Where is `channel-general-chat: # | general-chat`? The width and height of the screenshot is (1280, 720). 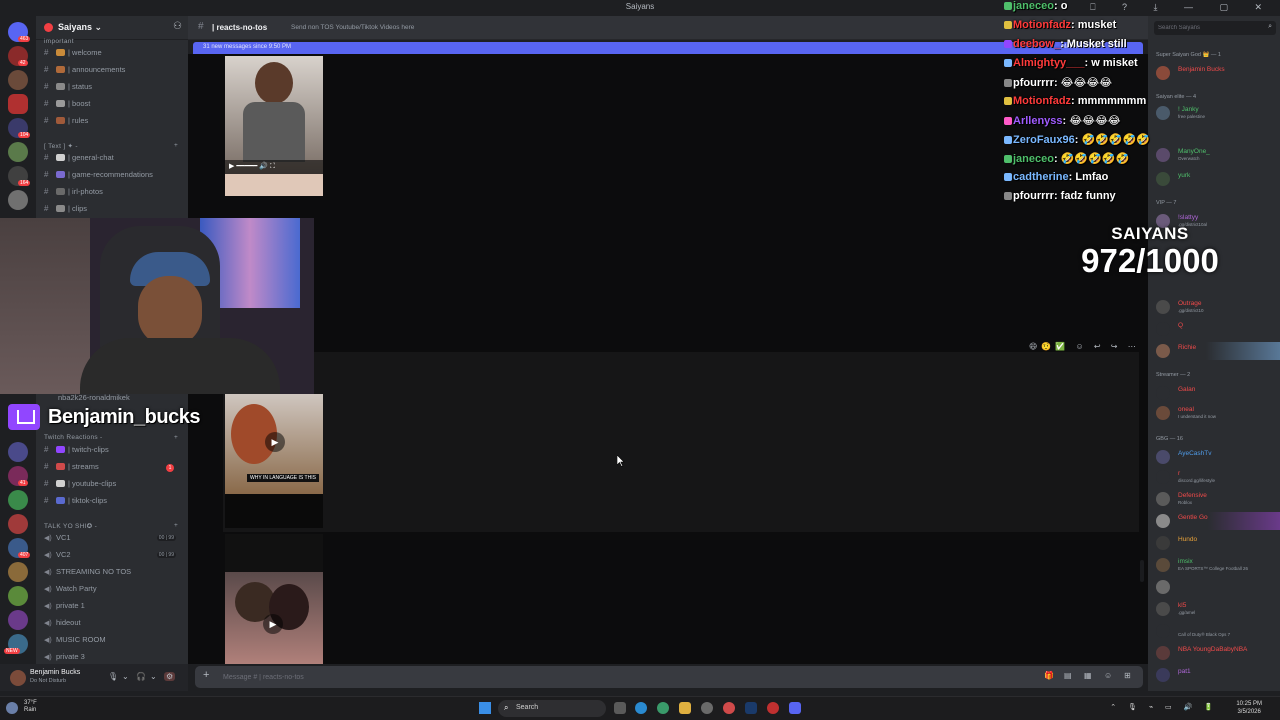
channel-general-chat: # | general-chat is located at coordinates (114, 160).